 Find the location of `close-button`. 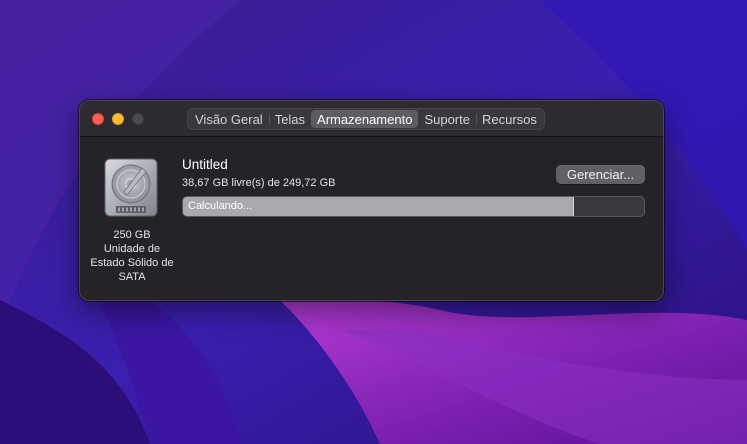

close-button is located at coordinates (98, 119).